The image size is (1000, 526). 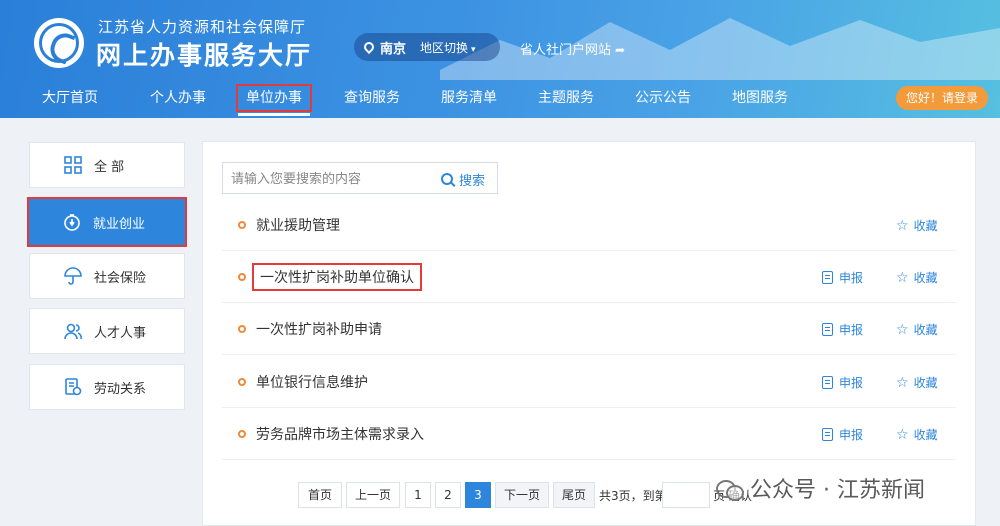 I want to click on people-icon, so click(x=73, y=331).